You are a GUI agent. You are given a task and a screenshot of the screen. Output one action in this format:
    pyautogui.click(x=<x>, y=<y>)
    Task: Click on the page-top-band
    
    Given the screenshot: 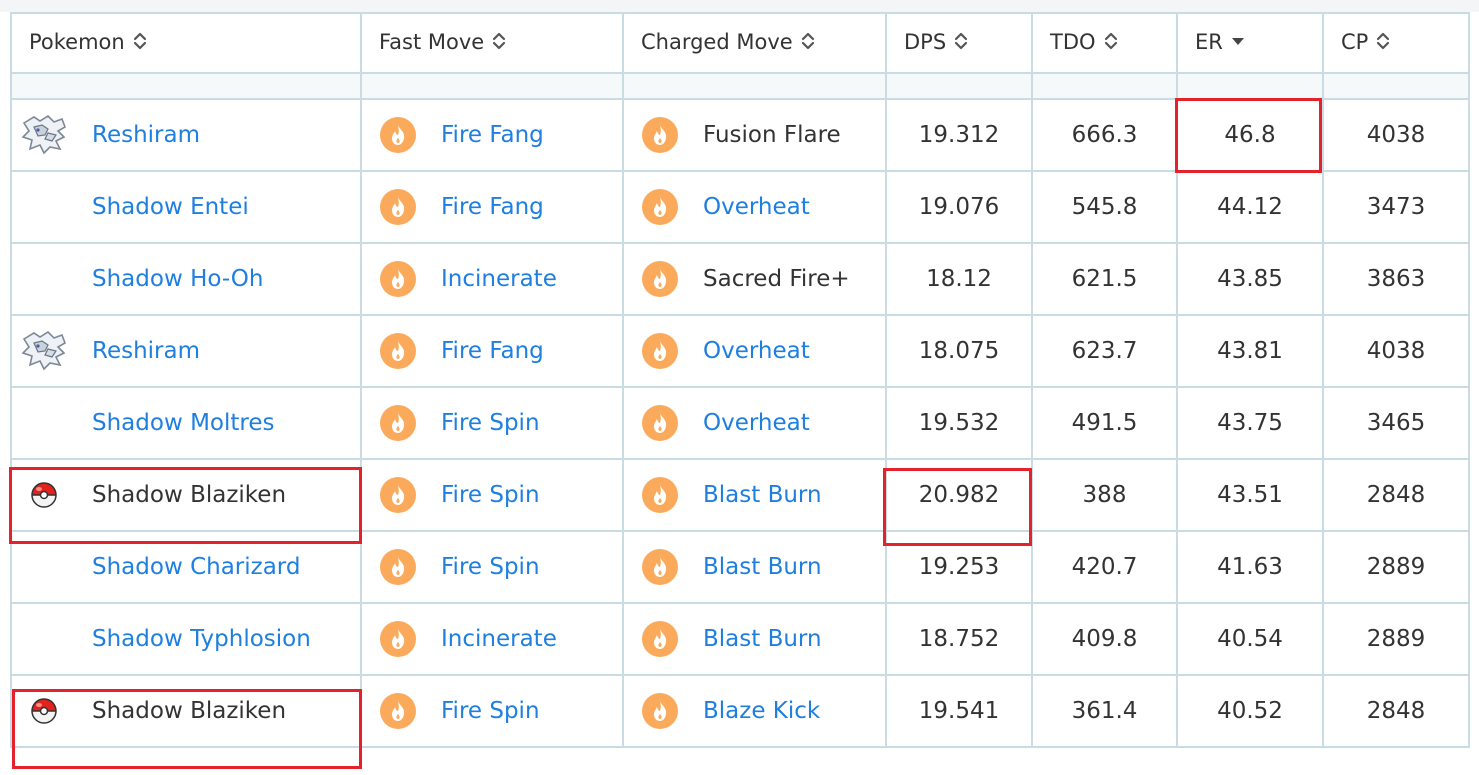 What is the action you would take?
    pyautogui.click(x=739, y=6)
    